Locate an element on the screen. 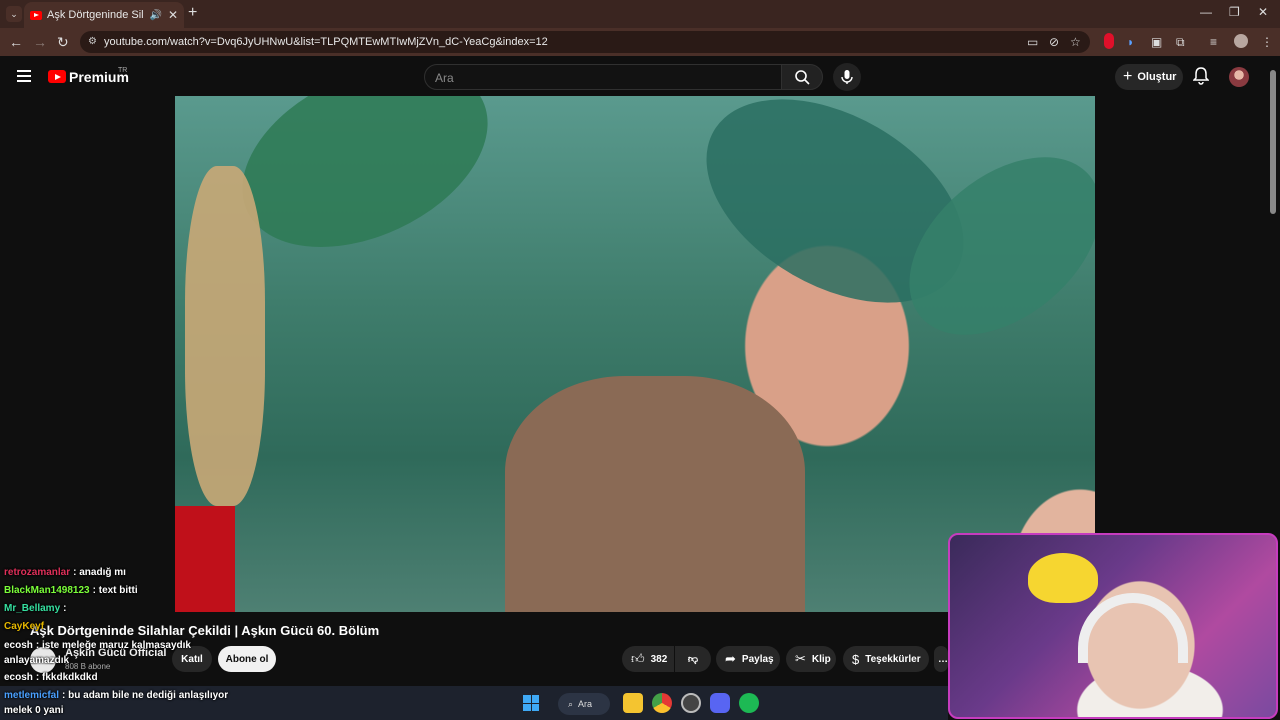 The width and height of the screenshot is (1280, 720). clip-label: Klip is located at coordinates (821, 659).